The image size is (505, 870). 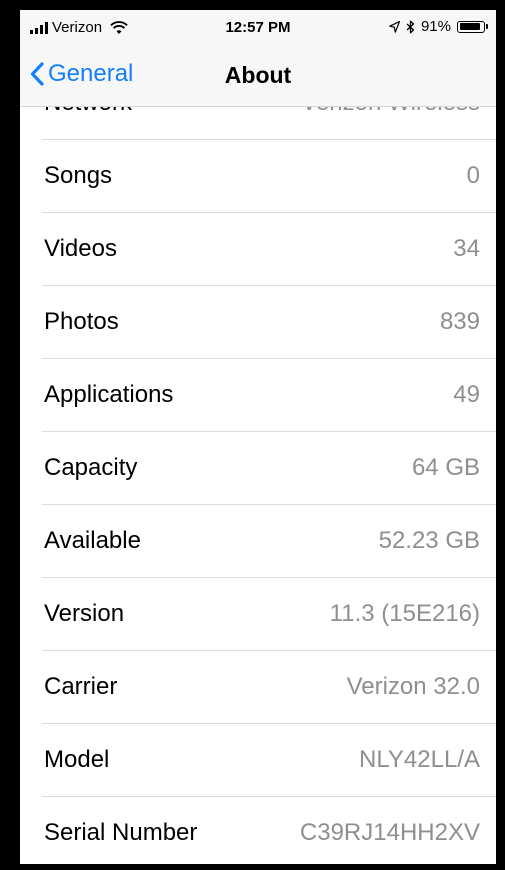 What do you see at coordinates (404, 613) in the screenshot?
I see `row-value: 11.3 (15E216)` at bounding box center [404, 613].